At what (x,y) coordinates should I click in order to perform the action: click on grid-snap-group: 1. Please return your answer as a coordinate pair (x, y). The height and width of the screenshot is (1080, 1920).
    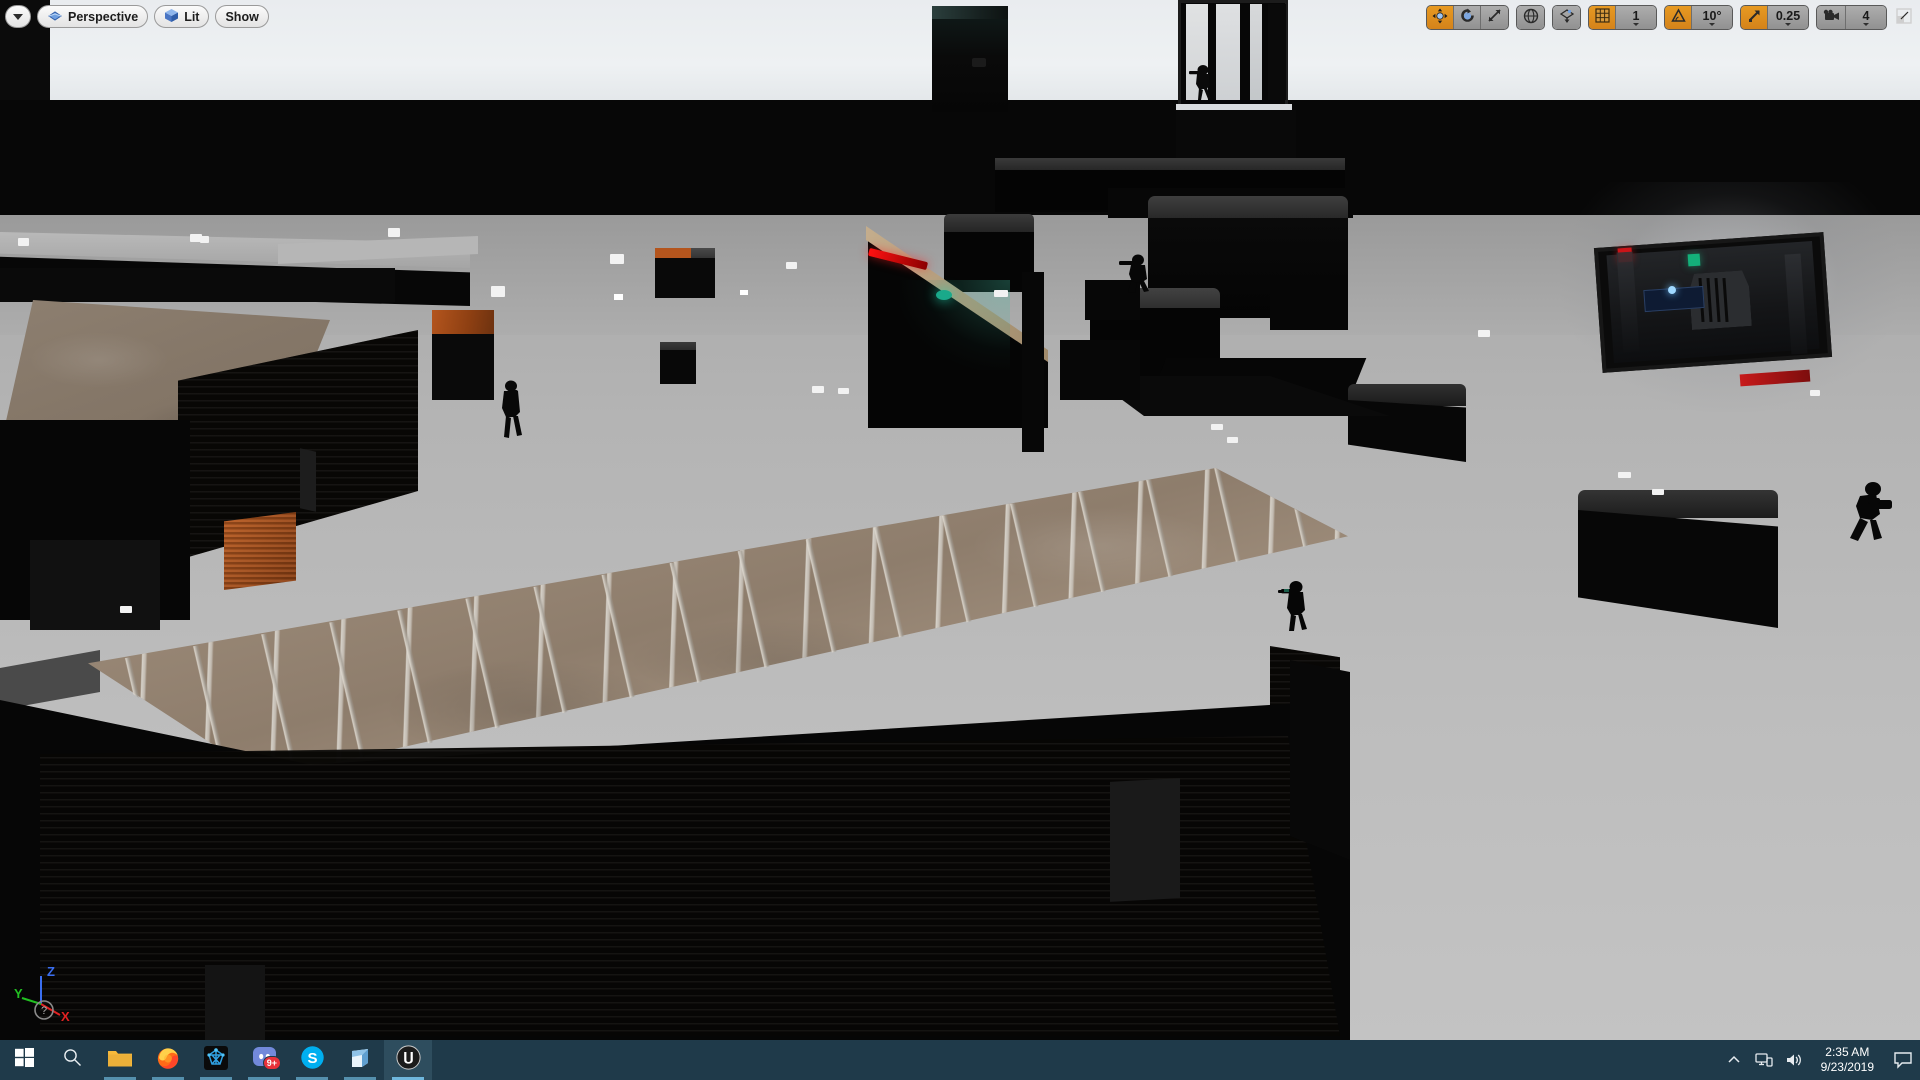
    Looking at the image, I should click on (1622, 17).